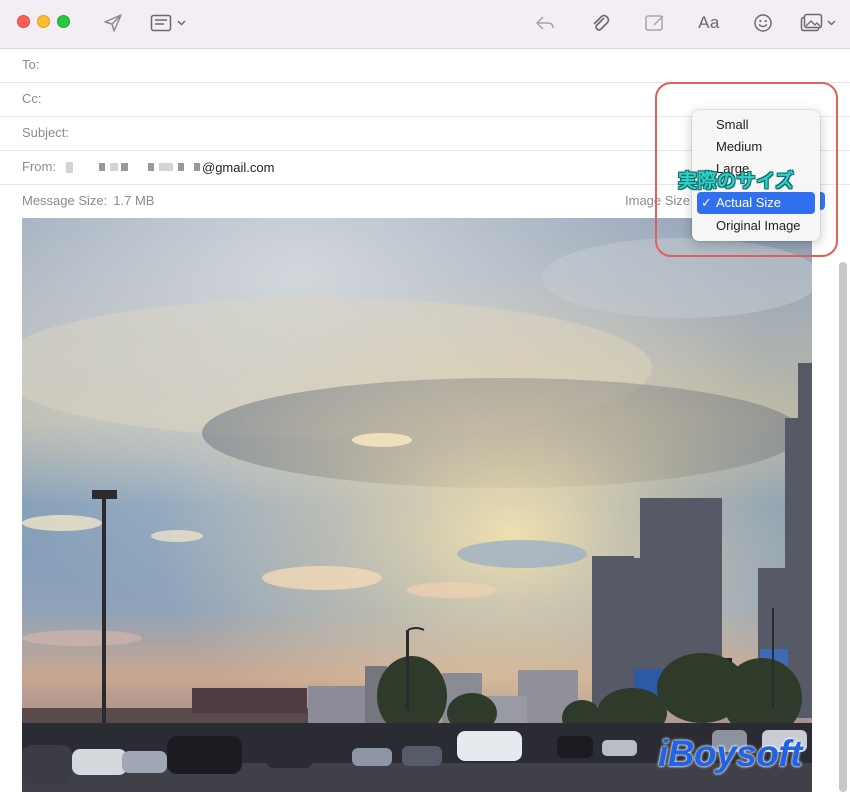 The width and height of the screenshot is (850, 792). What do you see at coordinates (819, 23) in the screenshot?
I see `photo-browser-icon` at bounding box center [819, 23].